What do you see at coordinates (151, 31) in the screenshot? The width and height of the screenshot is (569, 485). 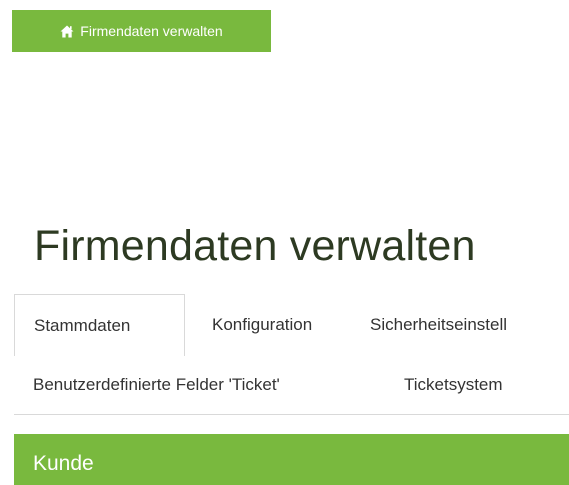 I see `firmendaten-verwalten-label: Firmendaten verwalten` at bounding box center [151, 31].